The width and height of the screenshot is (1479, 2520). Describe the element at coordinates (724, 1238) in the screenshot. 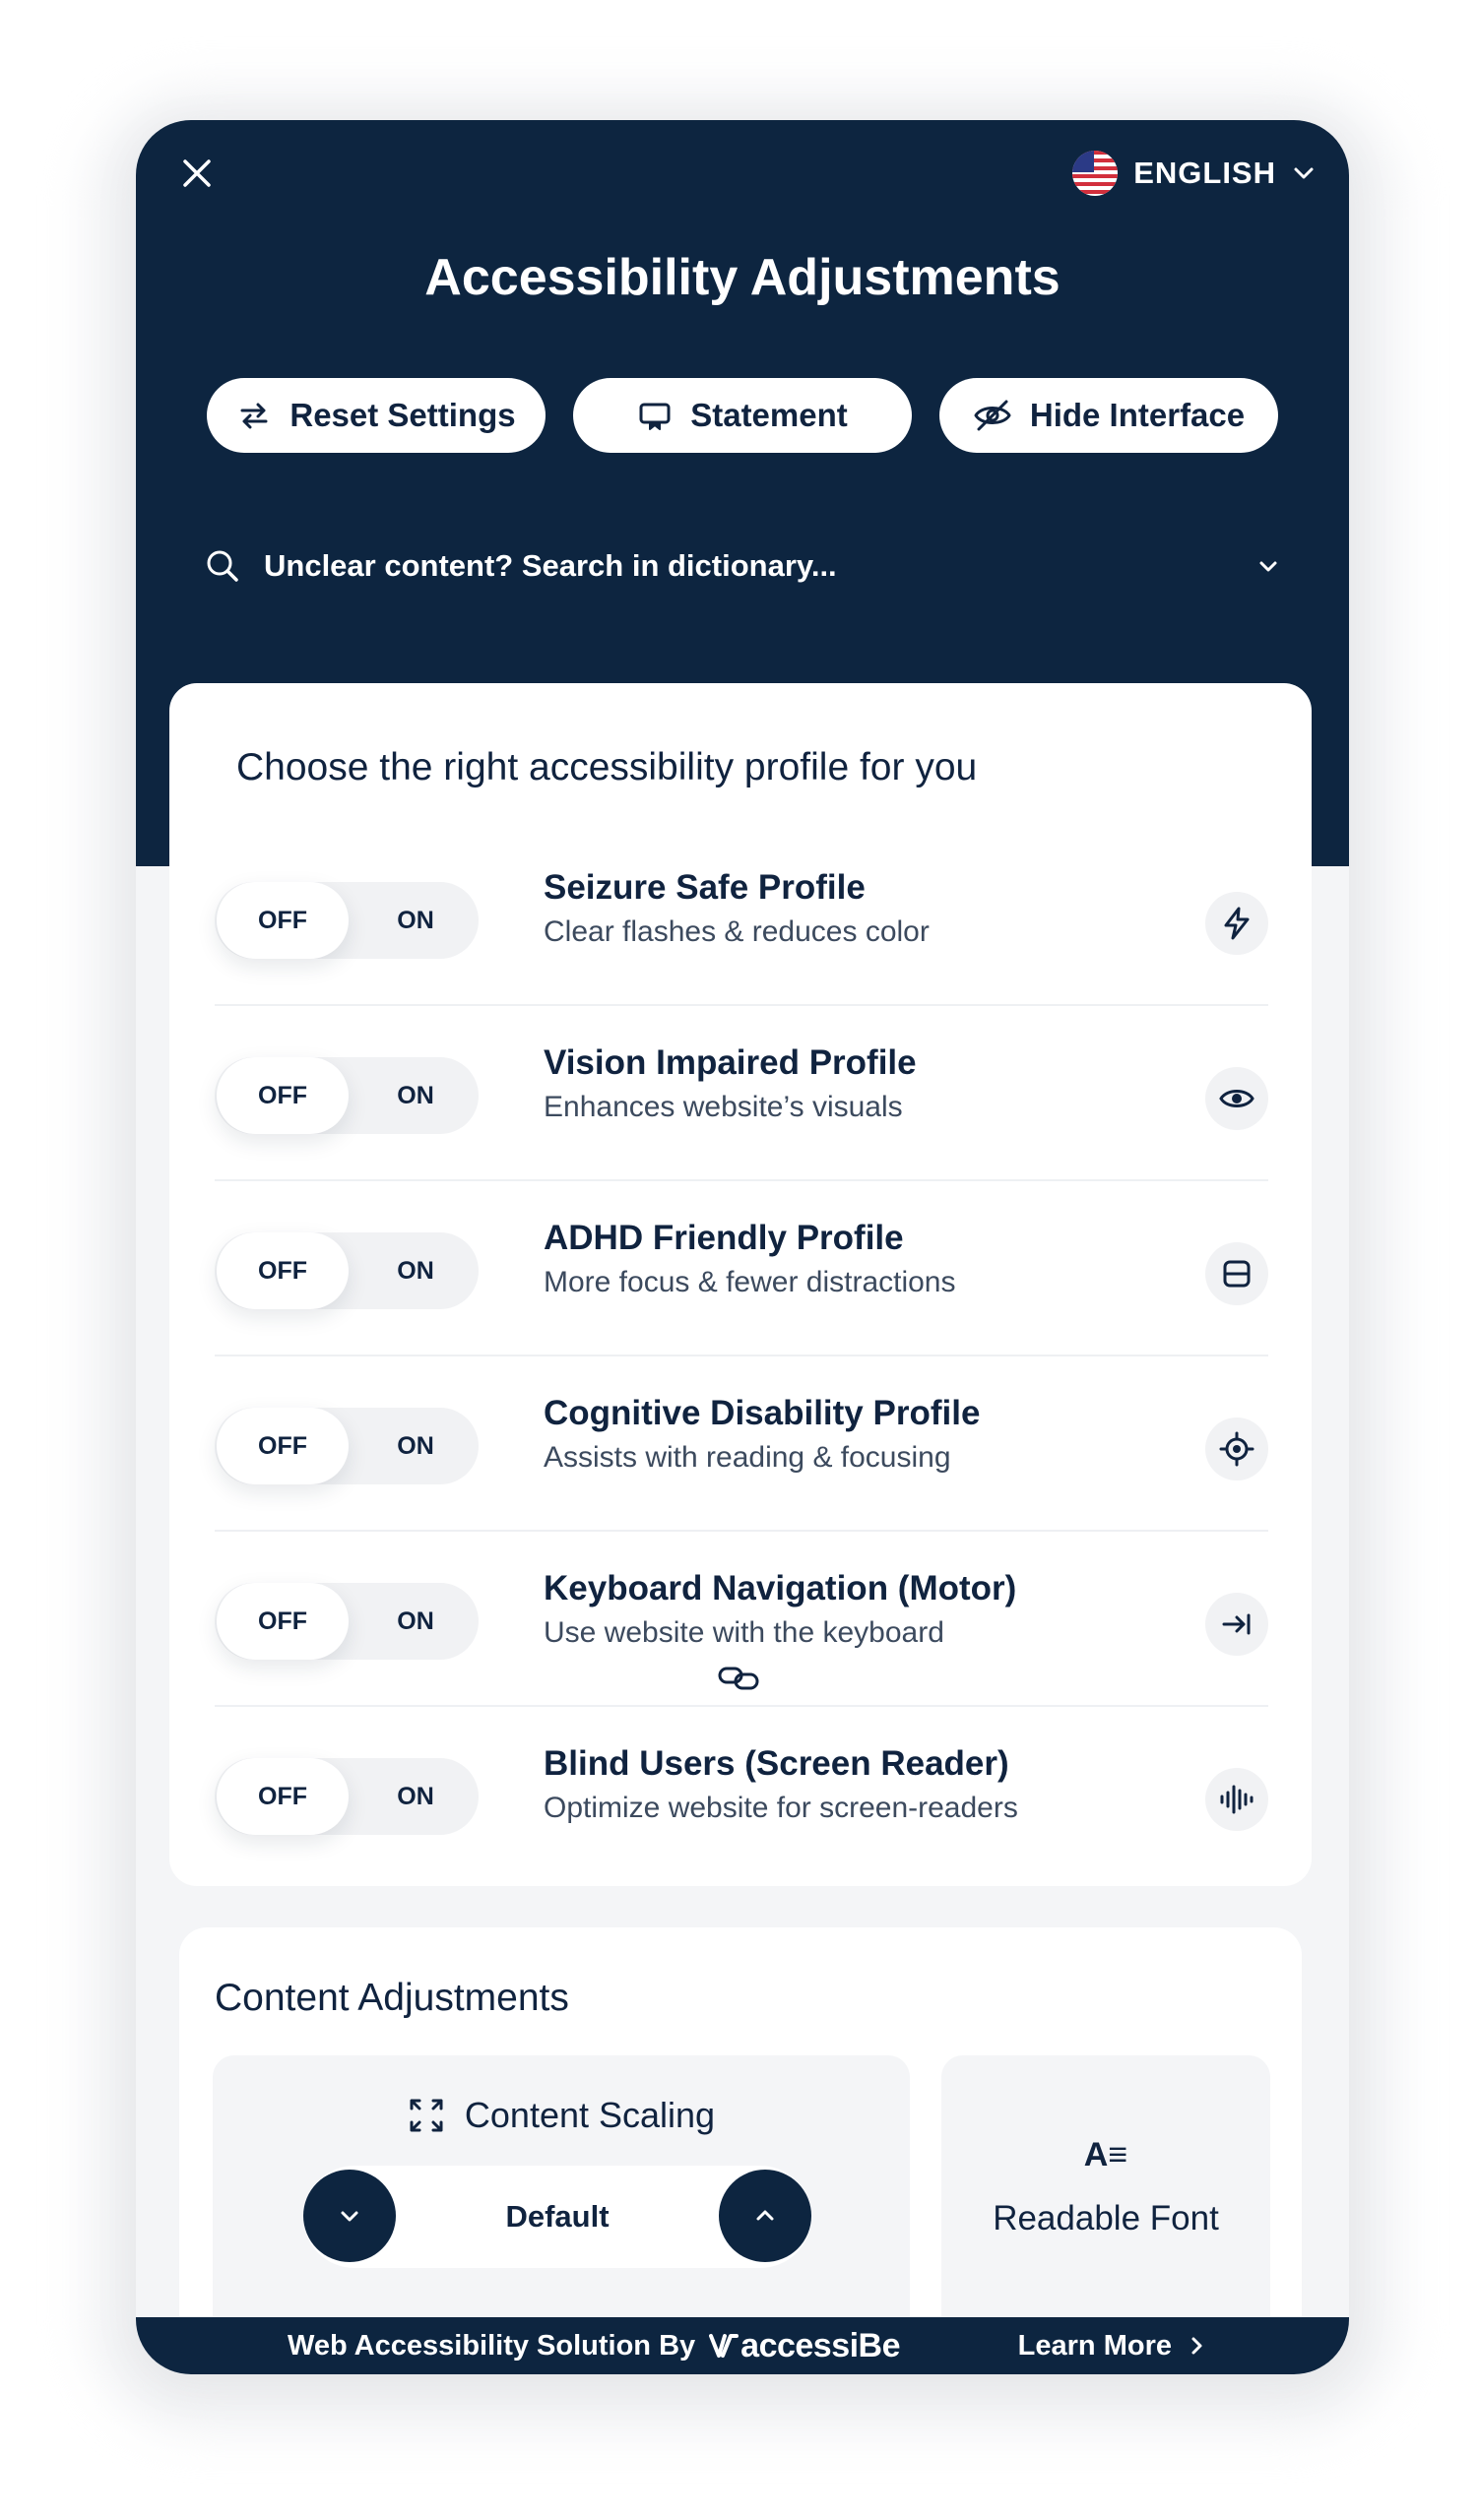

I see `profile-title: ADHD Friendly Profile` at that location.